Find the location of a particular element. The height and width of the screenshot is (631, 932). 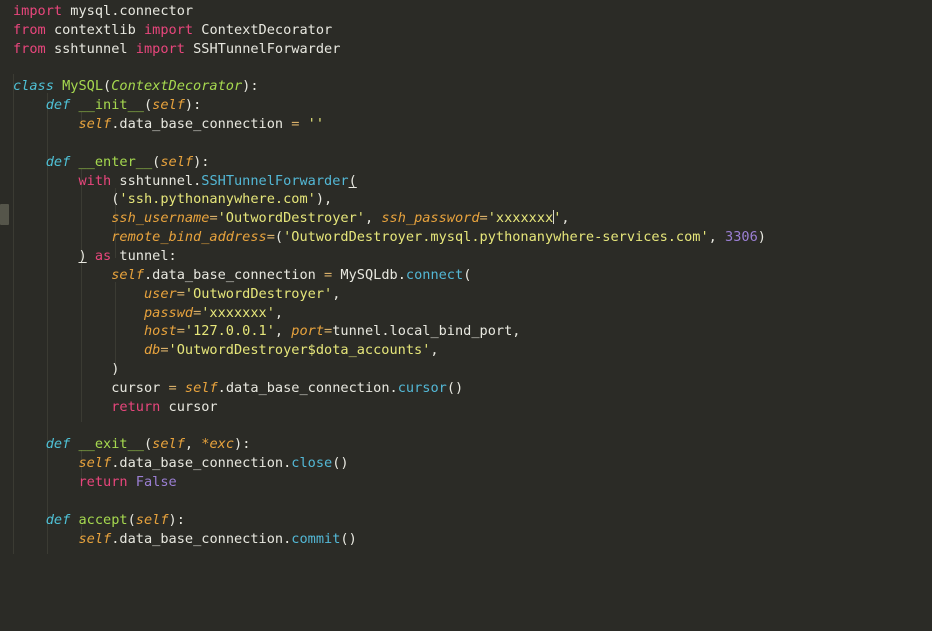

code-line: ) as tunnel: is located at coordinates (127, 255).